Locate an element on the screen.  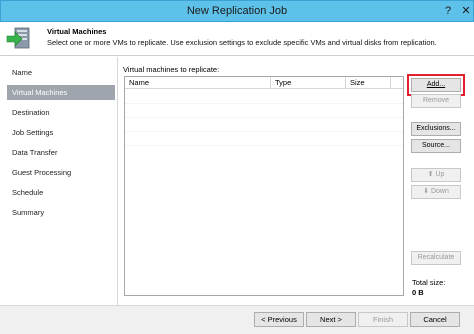
remove-button: Remove is located at coordinates (436, 101).